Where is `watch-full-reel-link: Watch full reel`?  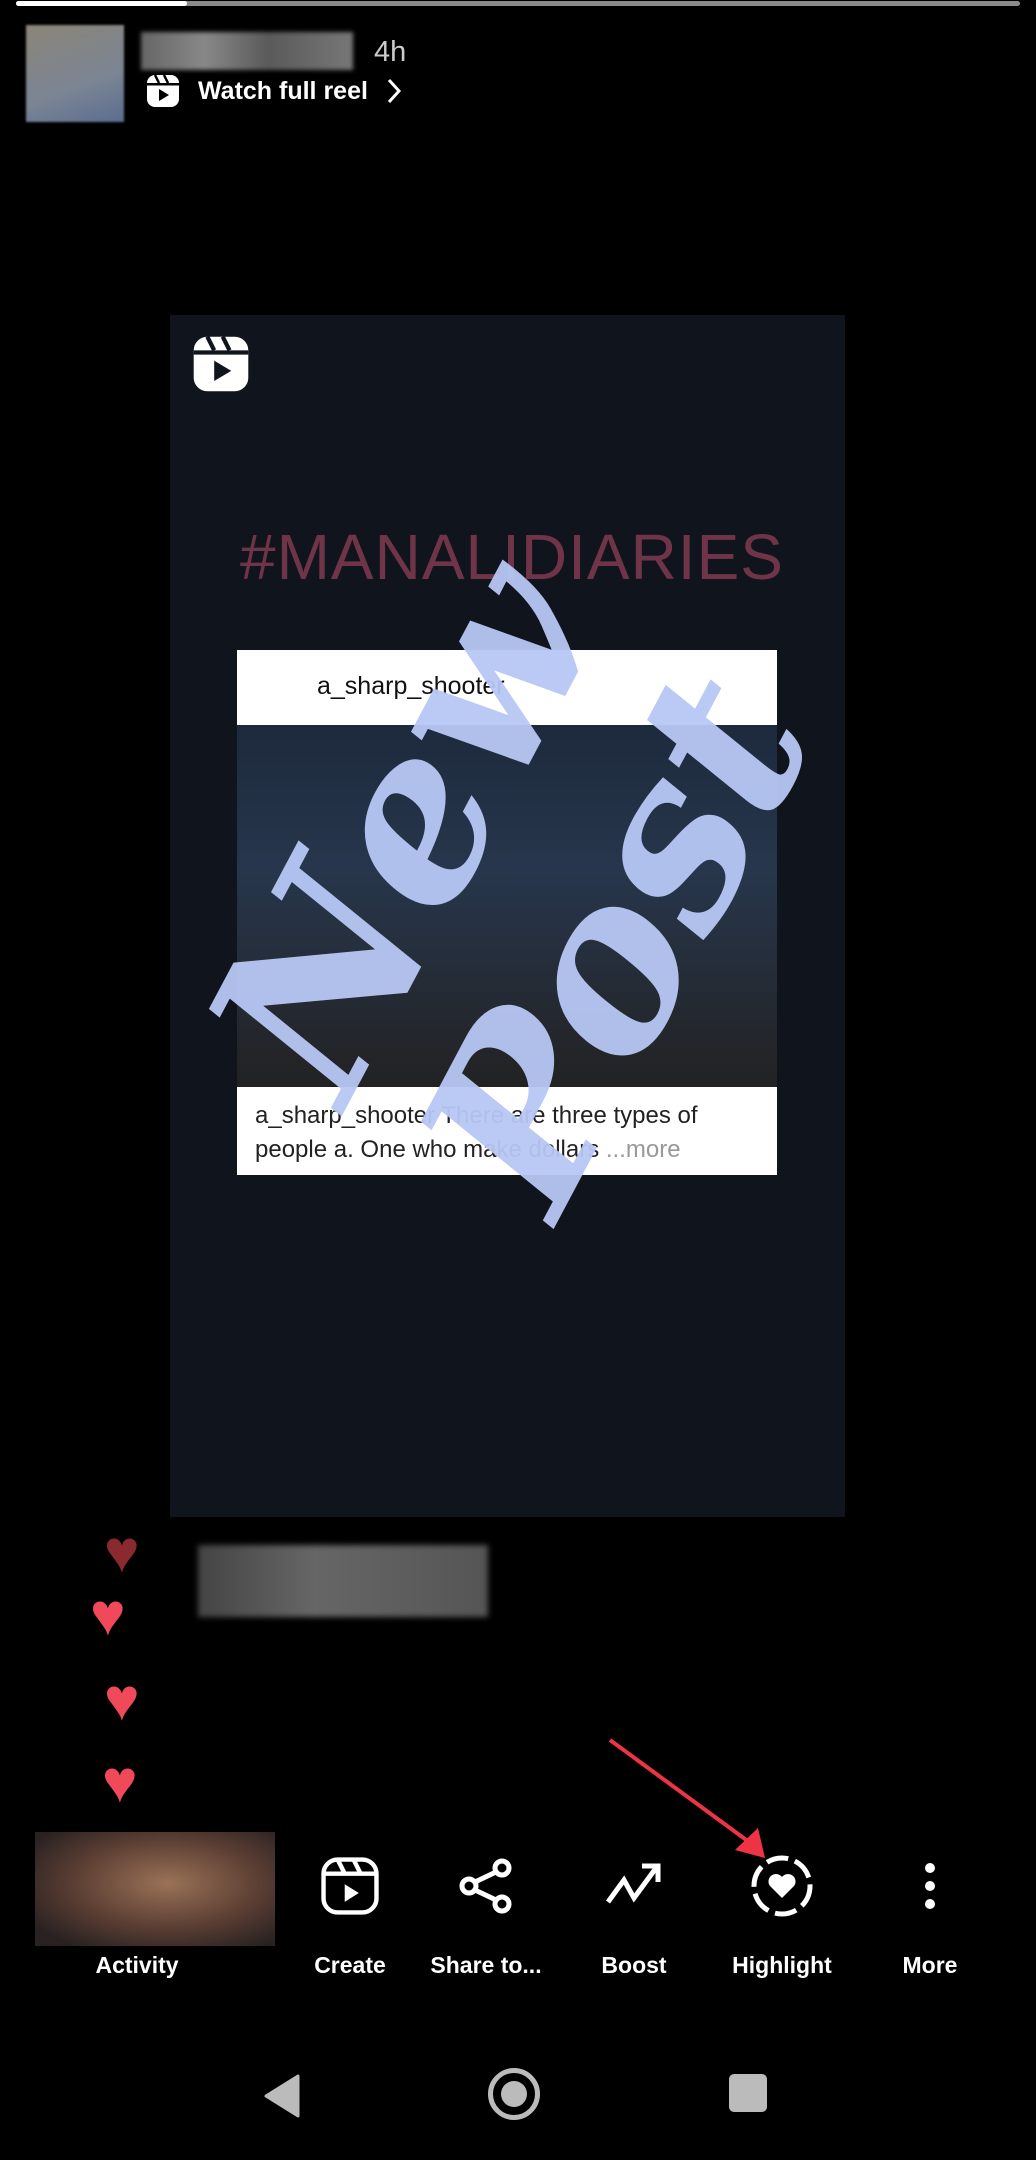
watch-full-reel-link: Watch full reel is located at coordinates (274, 91).